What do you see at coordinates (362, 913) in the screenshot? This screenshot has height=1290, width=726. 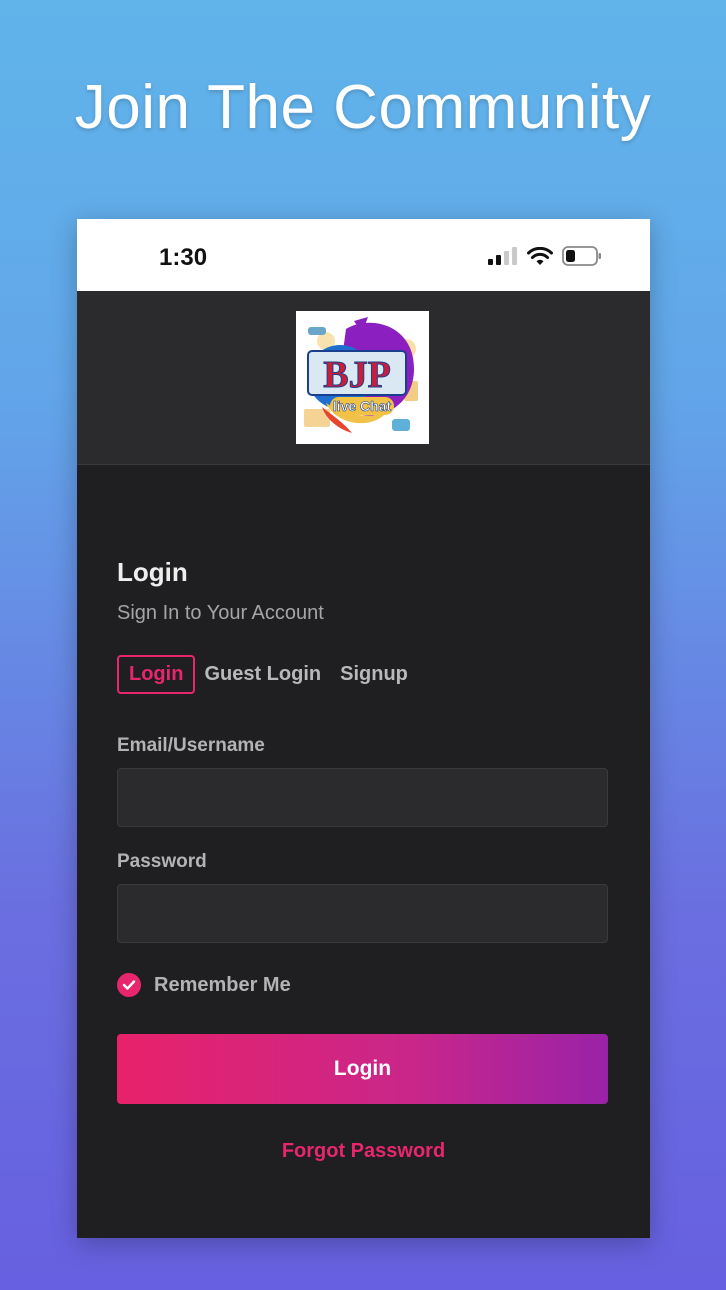 I see `password-field` at bounding box center [362, 913].